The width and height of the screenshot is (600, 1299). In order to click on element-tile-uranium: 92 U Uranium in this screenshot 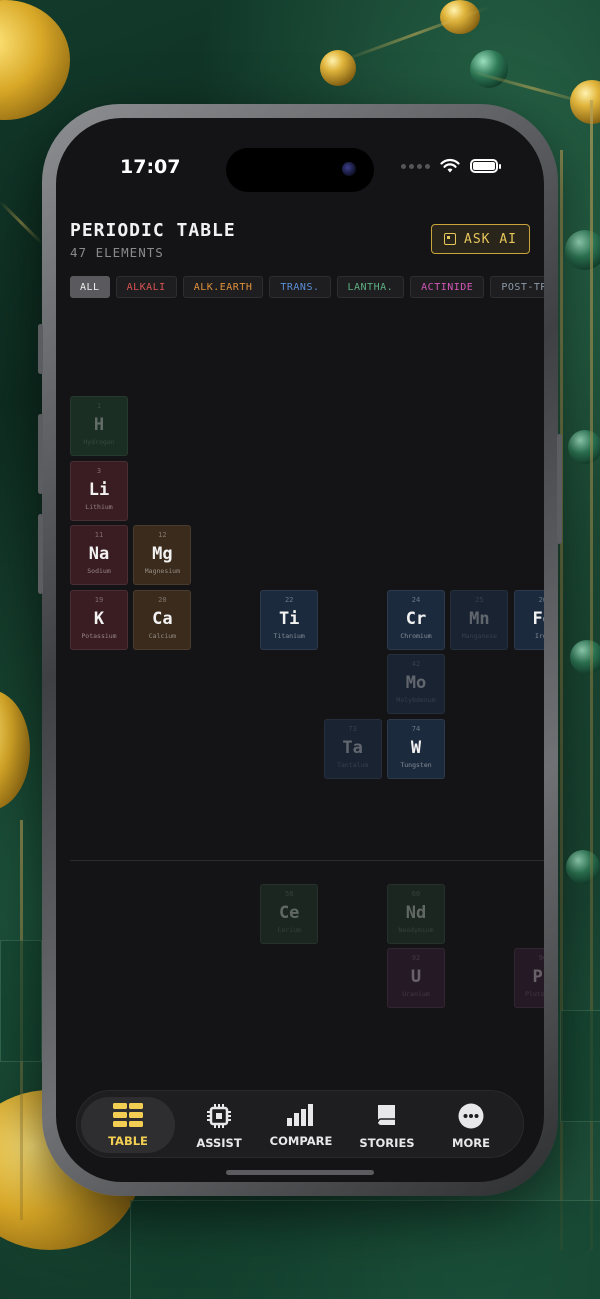, I will do `click(416, 978)`.